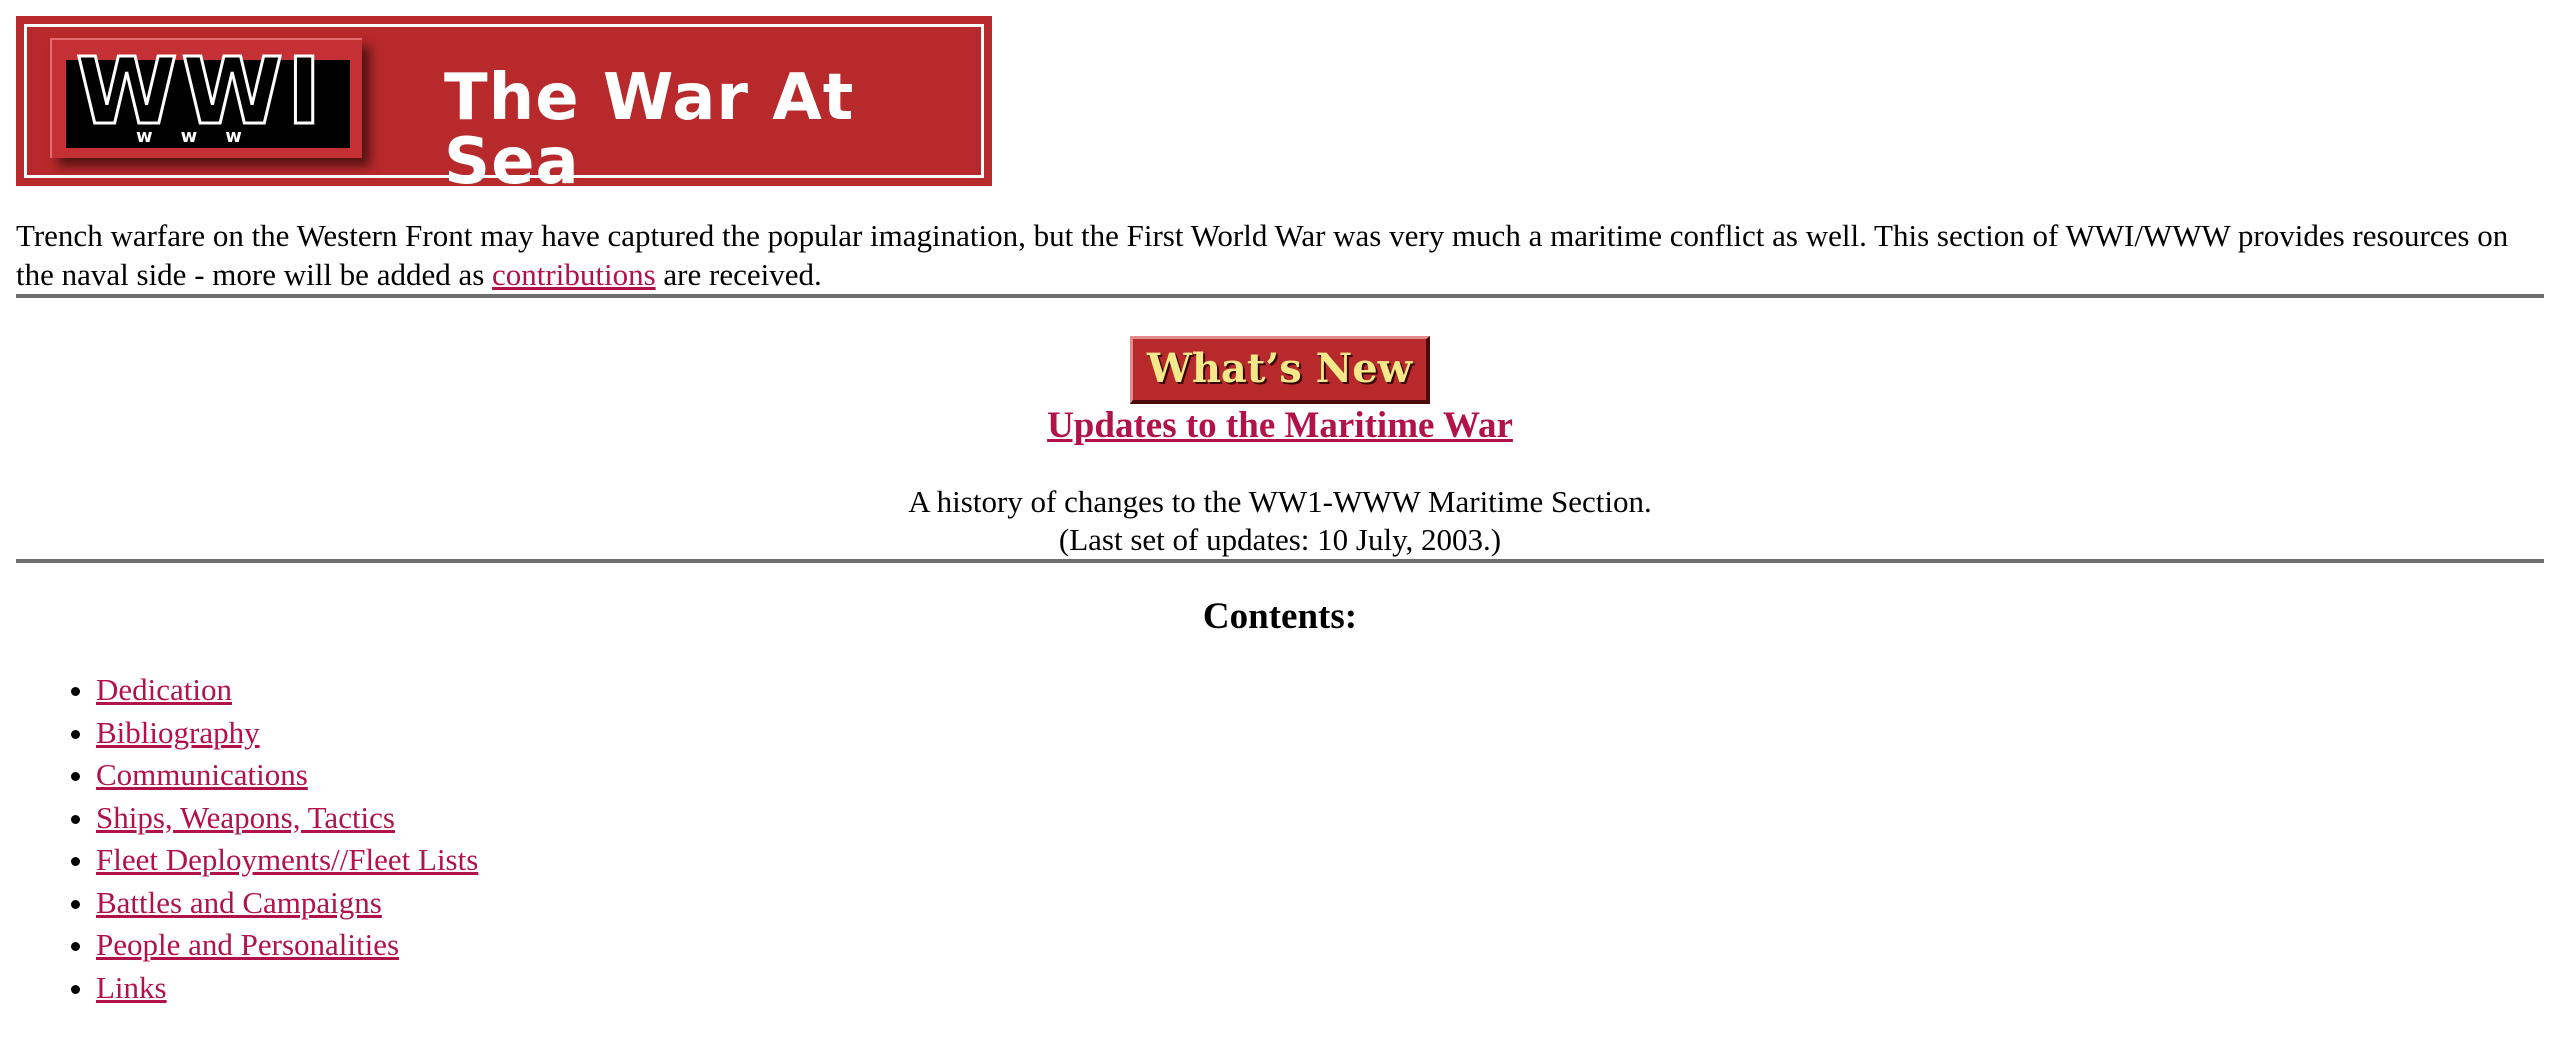 This screenshot has height=1062, width=2560. Describe the element at coordinates (1280, 370) in the screenshot. I see `whats-new-button: What’s New` at that location.